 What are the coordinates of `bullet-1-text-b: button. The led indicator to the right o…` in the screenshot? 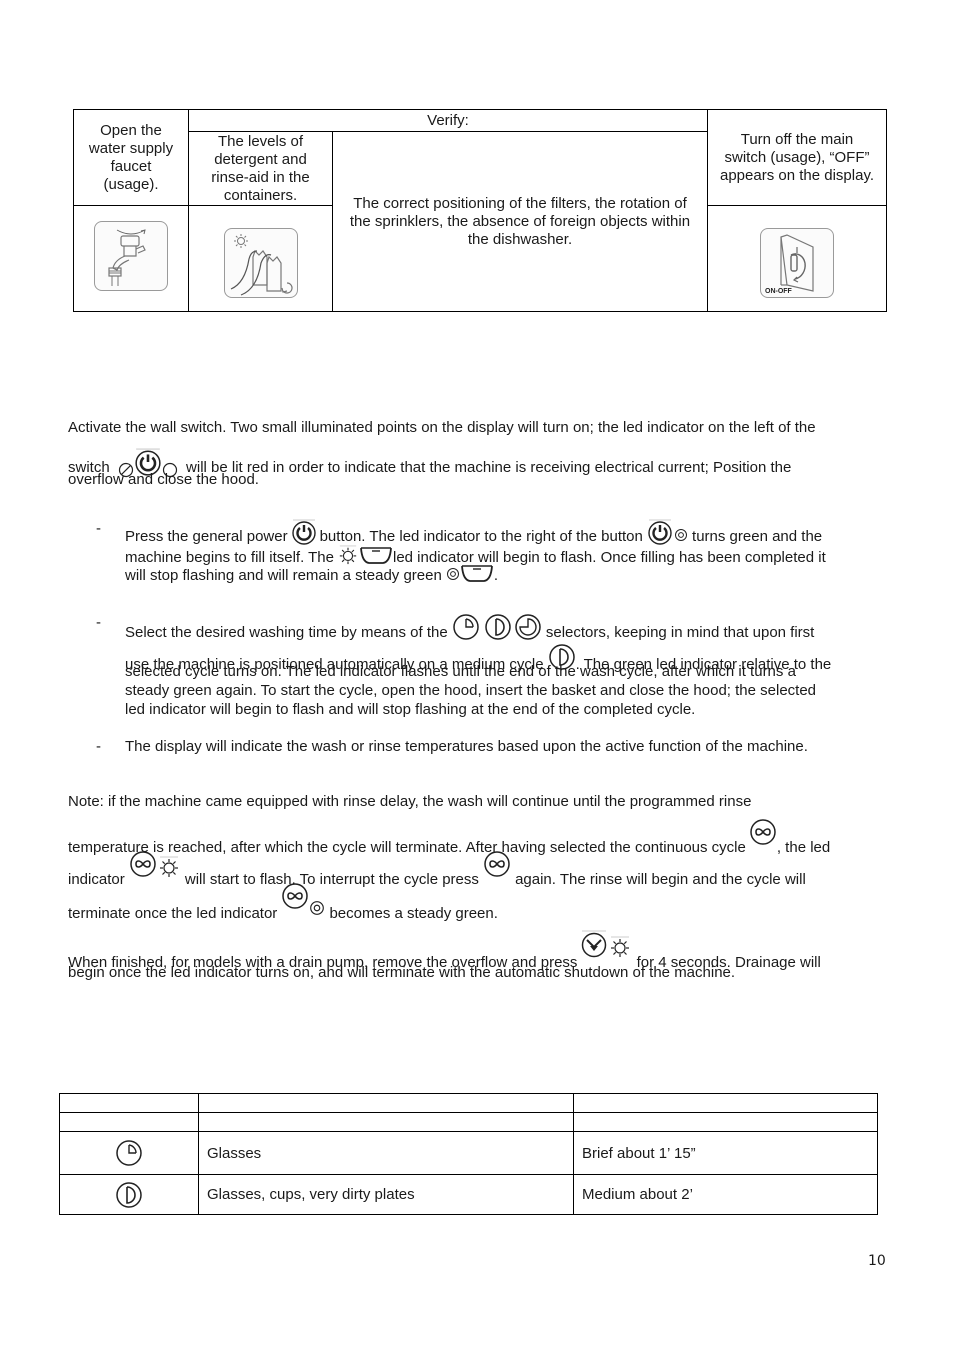 It's located at (481, 536).